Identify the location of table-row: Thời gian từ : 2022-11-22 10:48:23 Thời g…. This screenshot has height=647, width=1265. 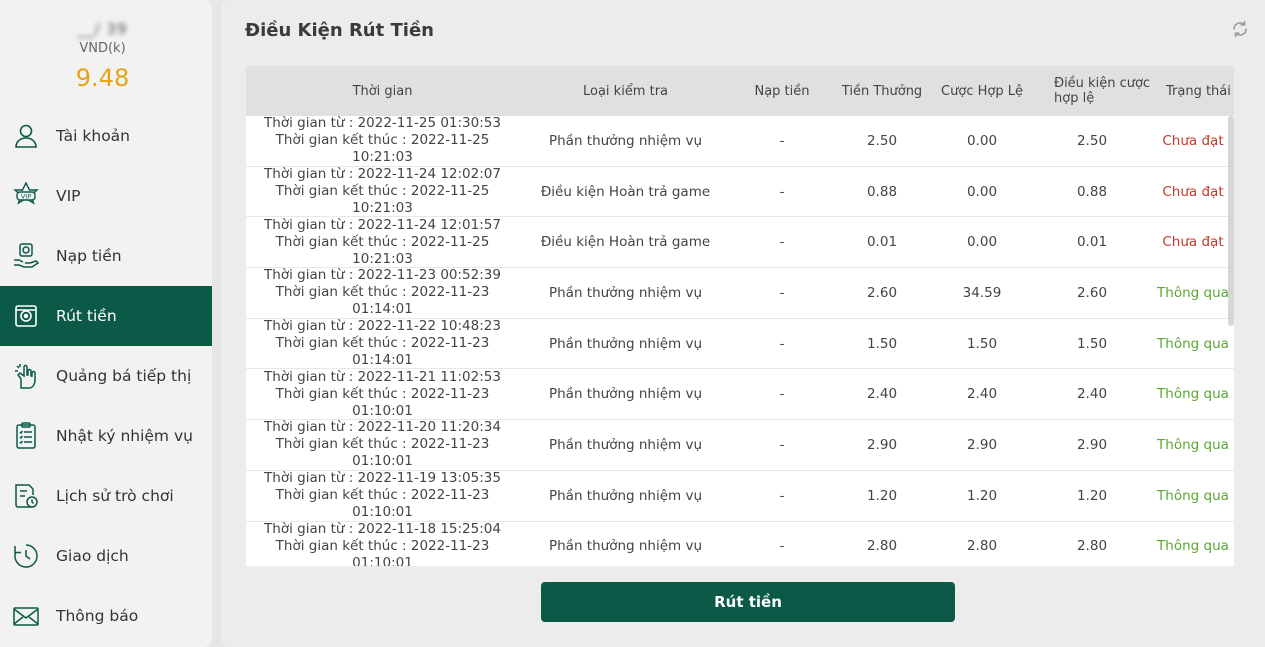
(740, 344).